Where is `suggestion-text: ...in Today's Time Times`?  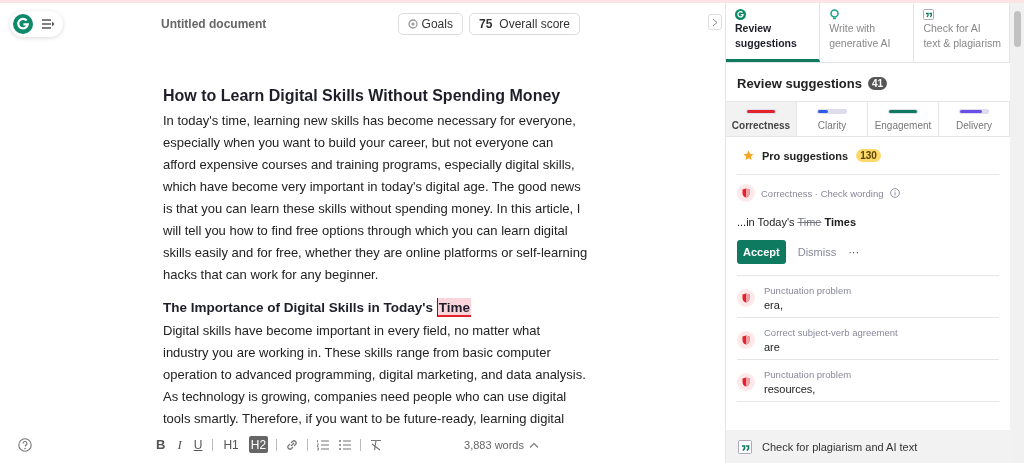
suggestion-text: ...in Today's Time Times is located at coordinates (797, 222).